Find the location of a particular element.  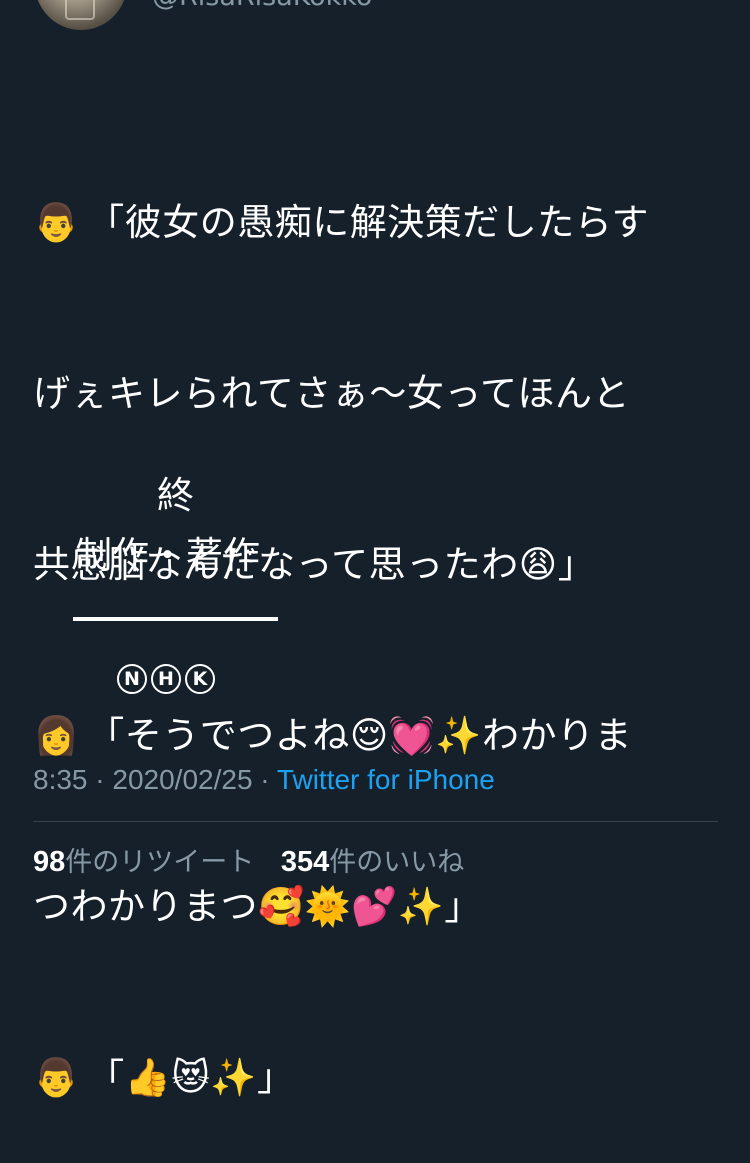

likes-count: 354 is located at coordinates (305, 862).